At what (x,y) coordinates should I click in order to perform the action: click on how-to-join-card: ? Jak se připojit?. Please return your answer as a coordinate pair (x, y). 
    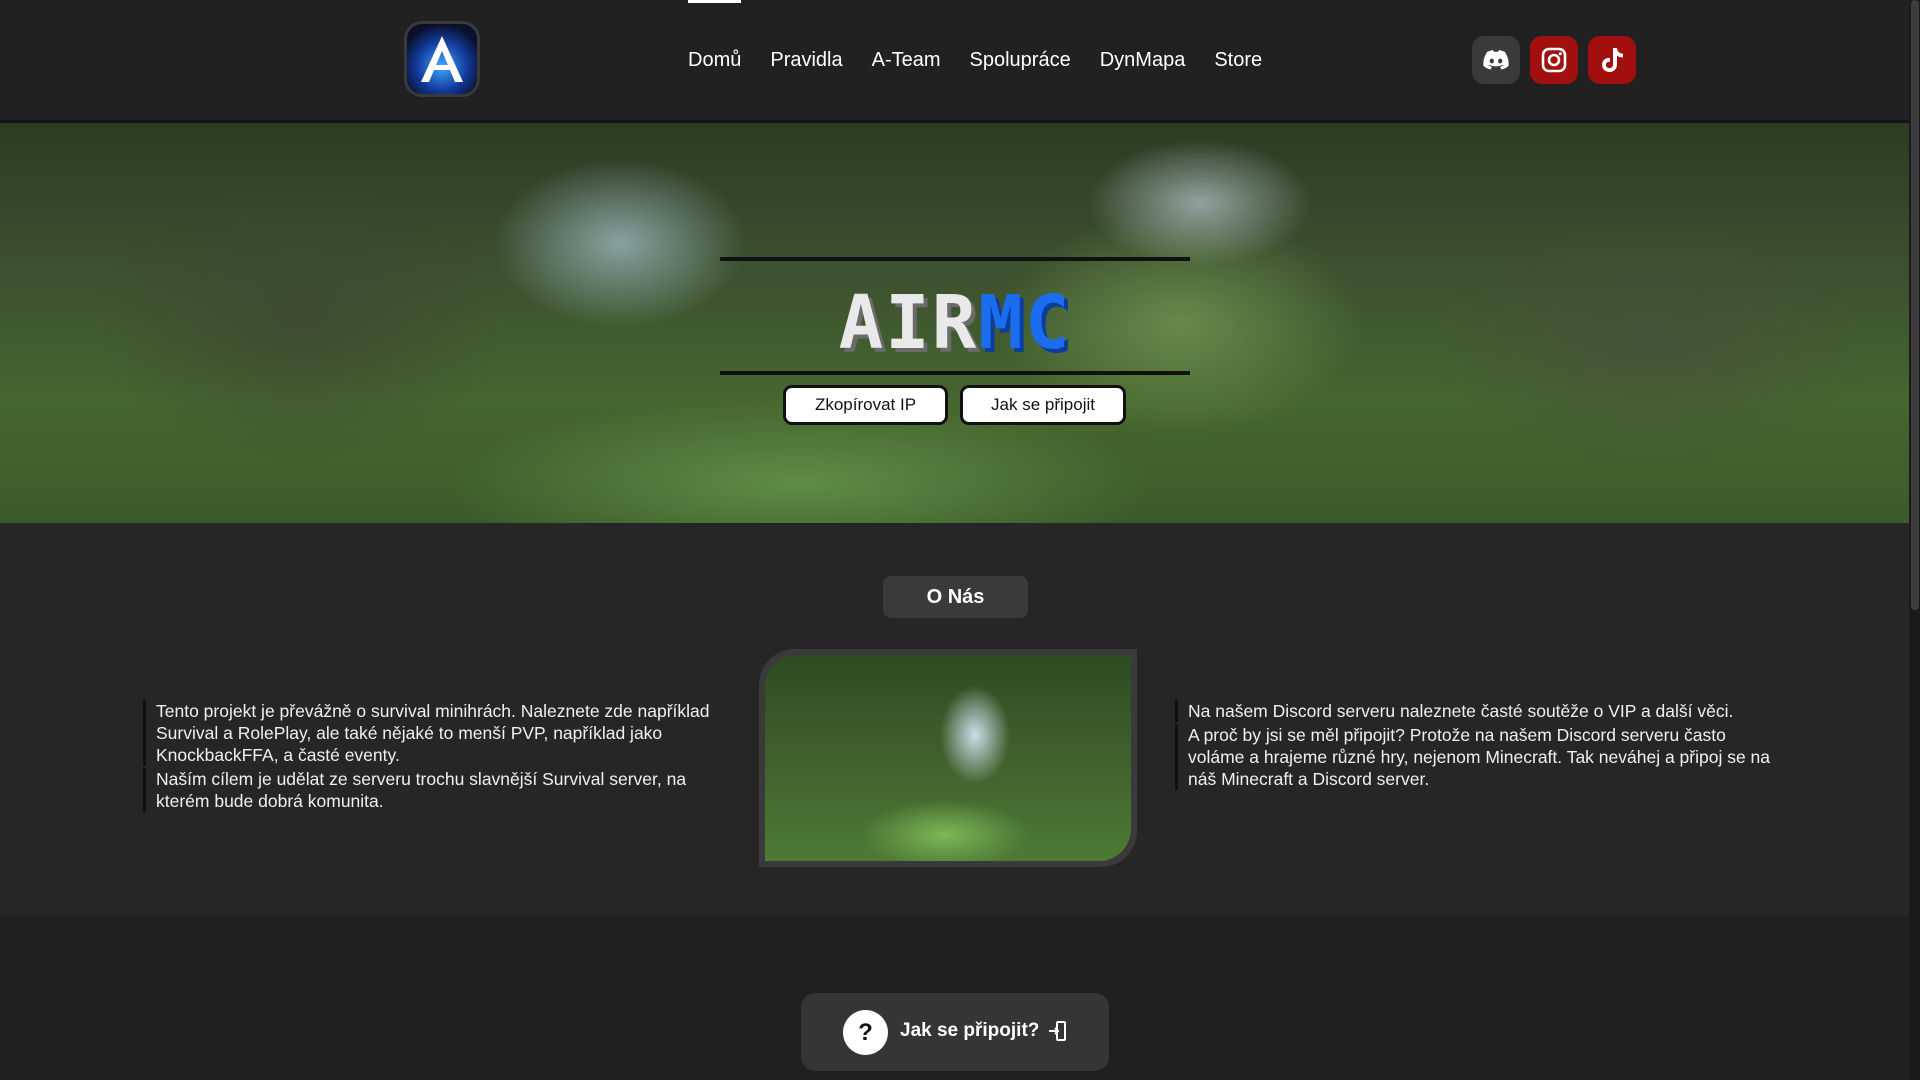
    Looking at the image, I should click on (955, 1032).